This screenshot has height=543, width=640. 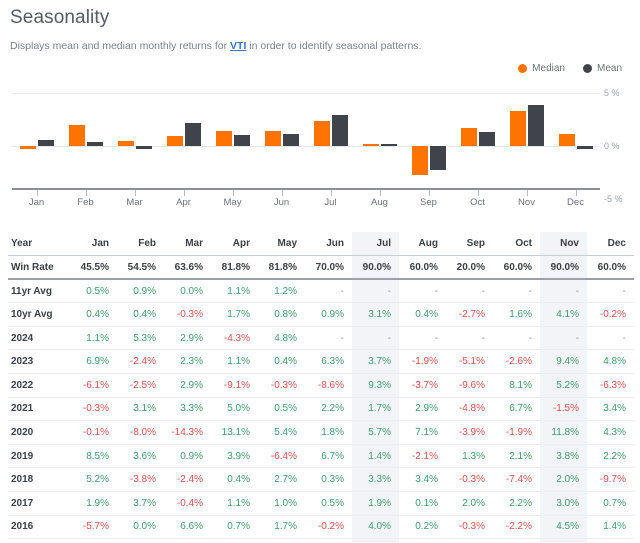 I want to click on table-cell-win-rate-may: 81.8%, so click(x=281, y=268).